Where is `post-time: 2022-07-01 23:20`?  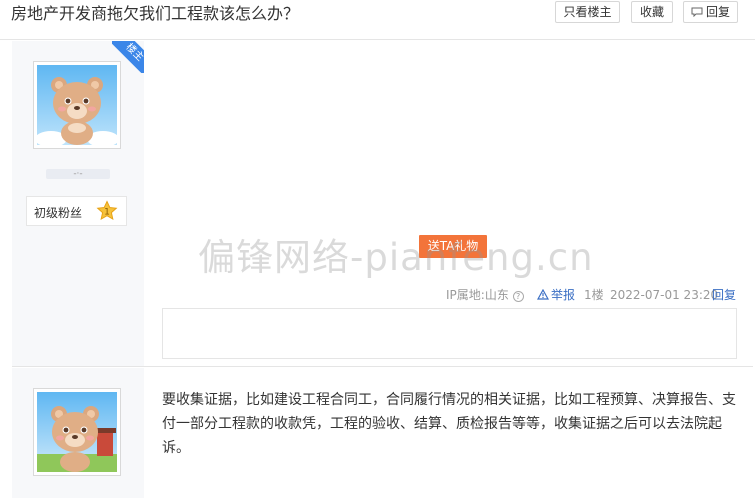
post-time: 2022-07-01 23:20 is located at coordinates (664, 295).